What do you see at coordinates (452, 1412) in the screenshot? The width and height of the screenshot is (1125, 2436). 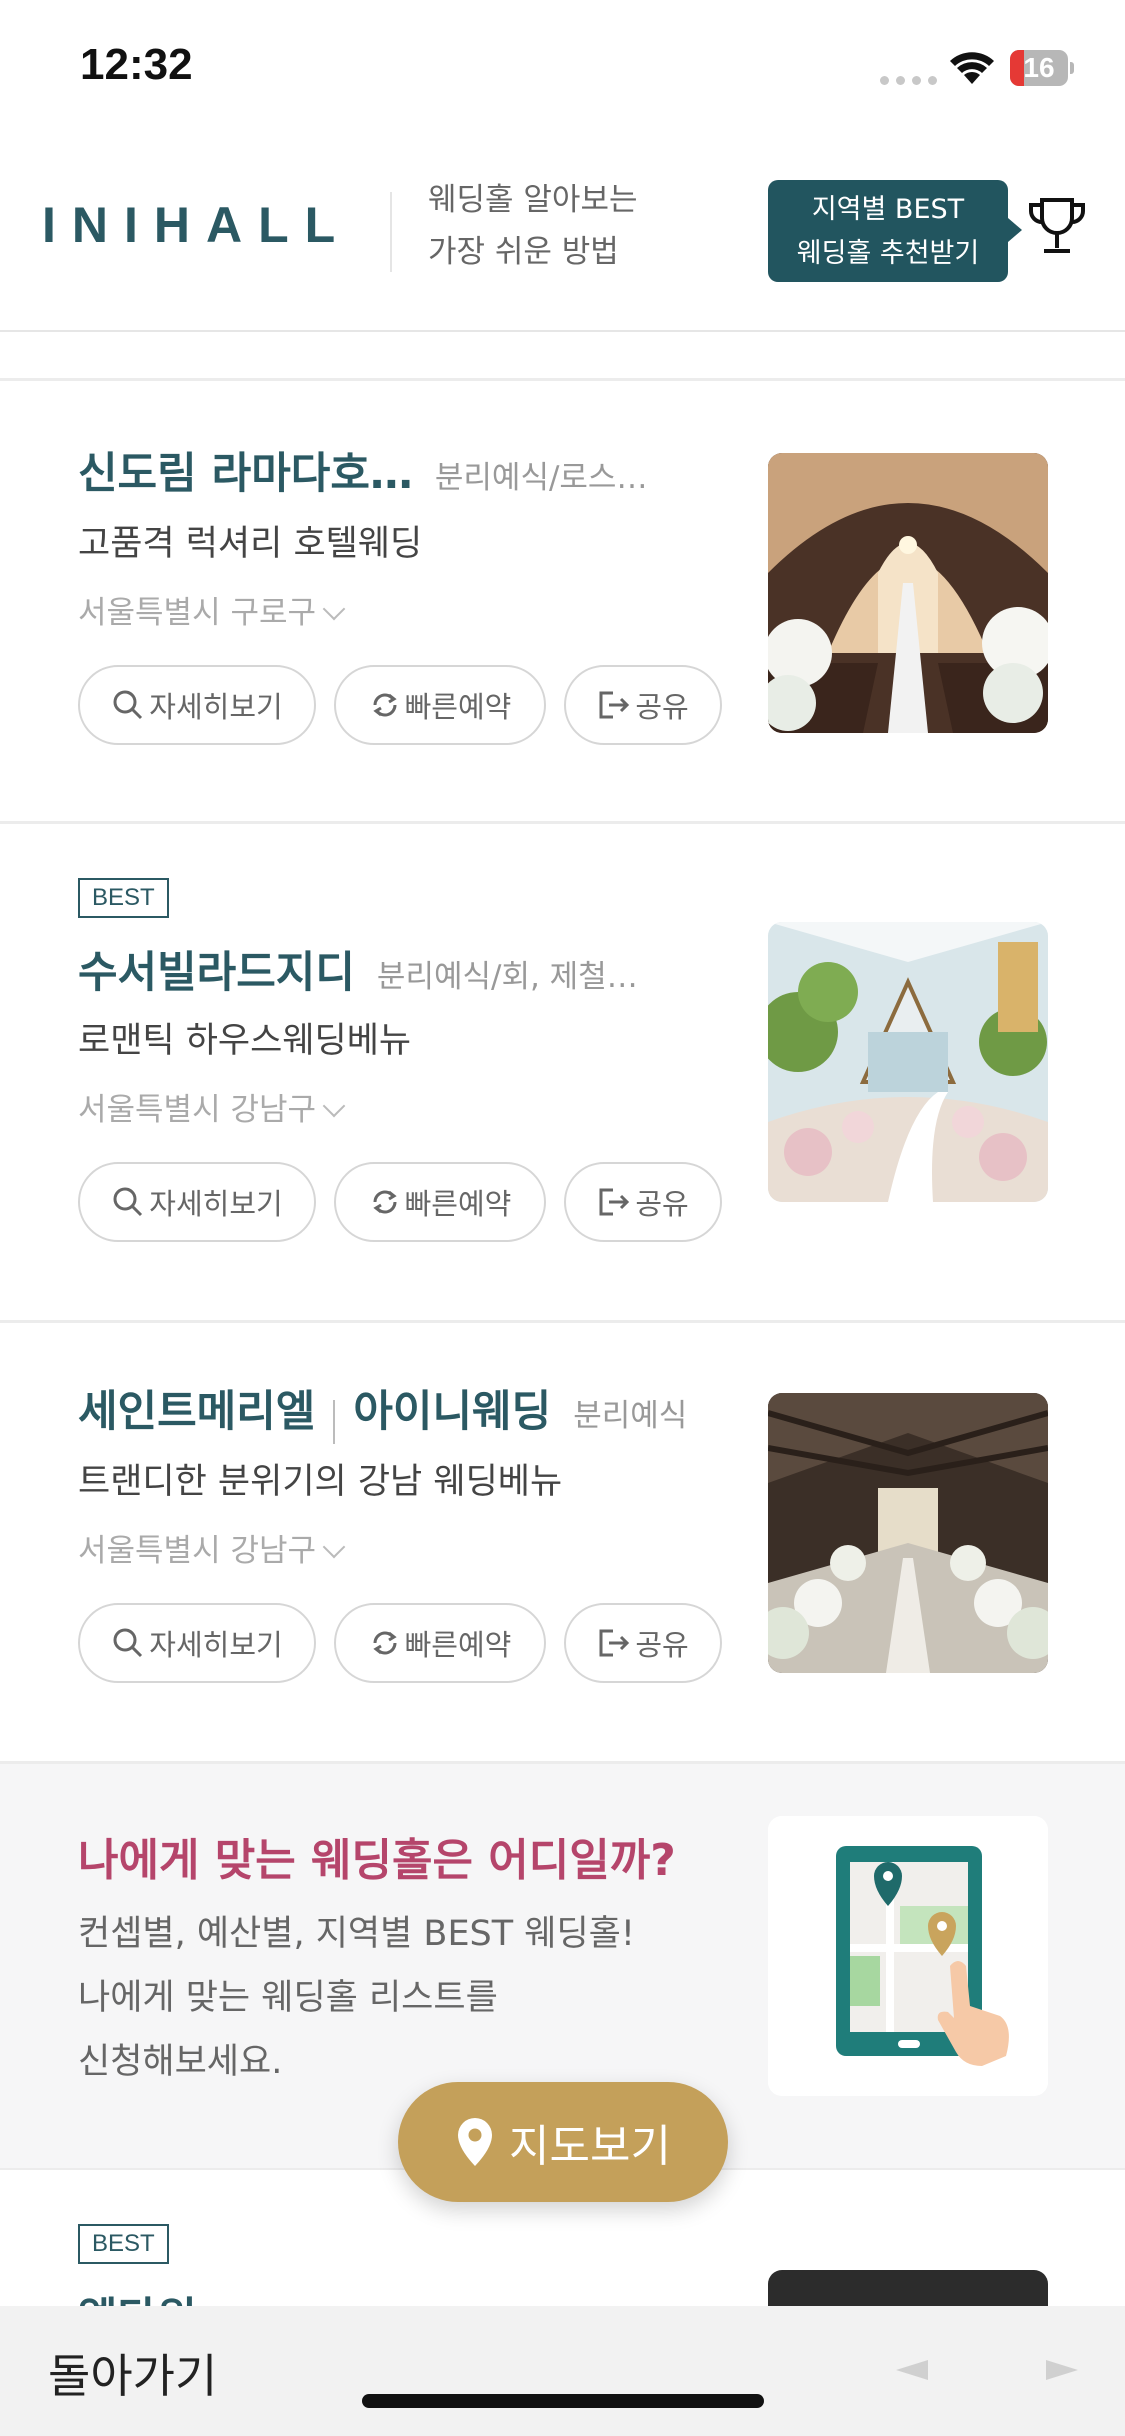 I see `hall-brand-name: 아이니웨딩` at bounding box center [452, 1412].